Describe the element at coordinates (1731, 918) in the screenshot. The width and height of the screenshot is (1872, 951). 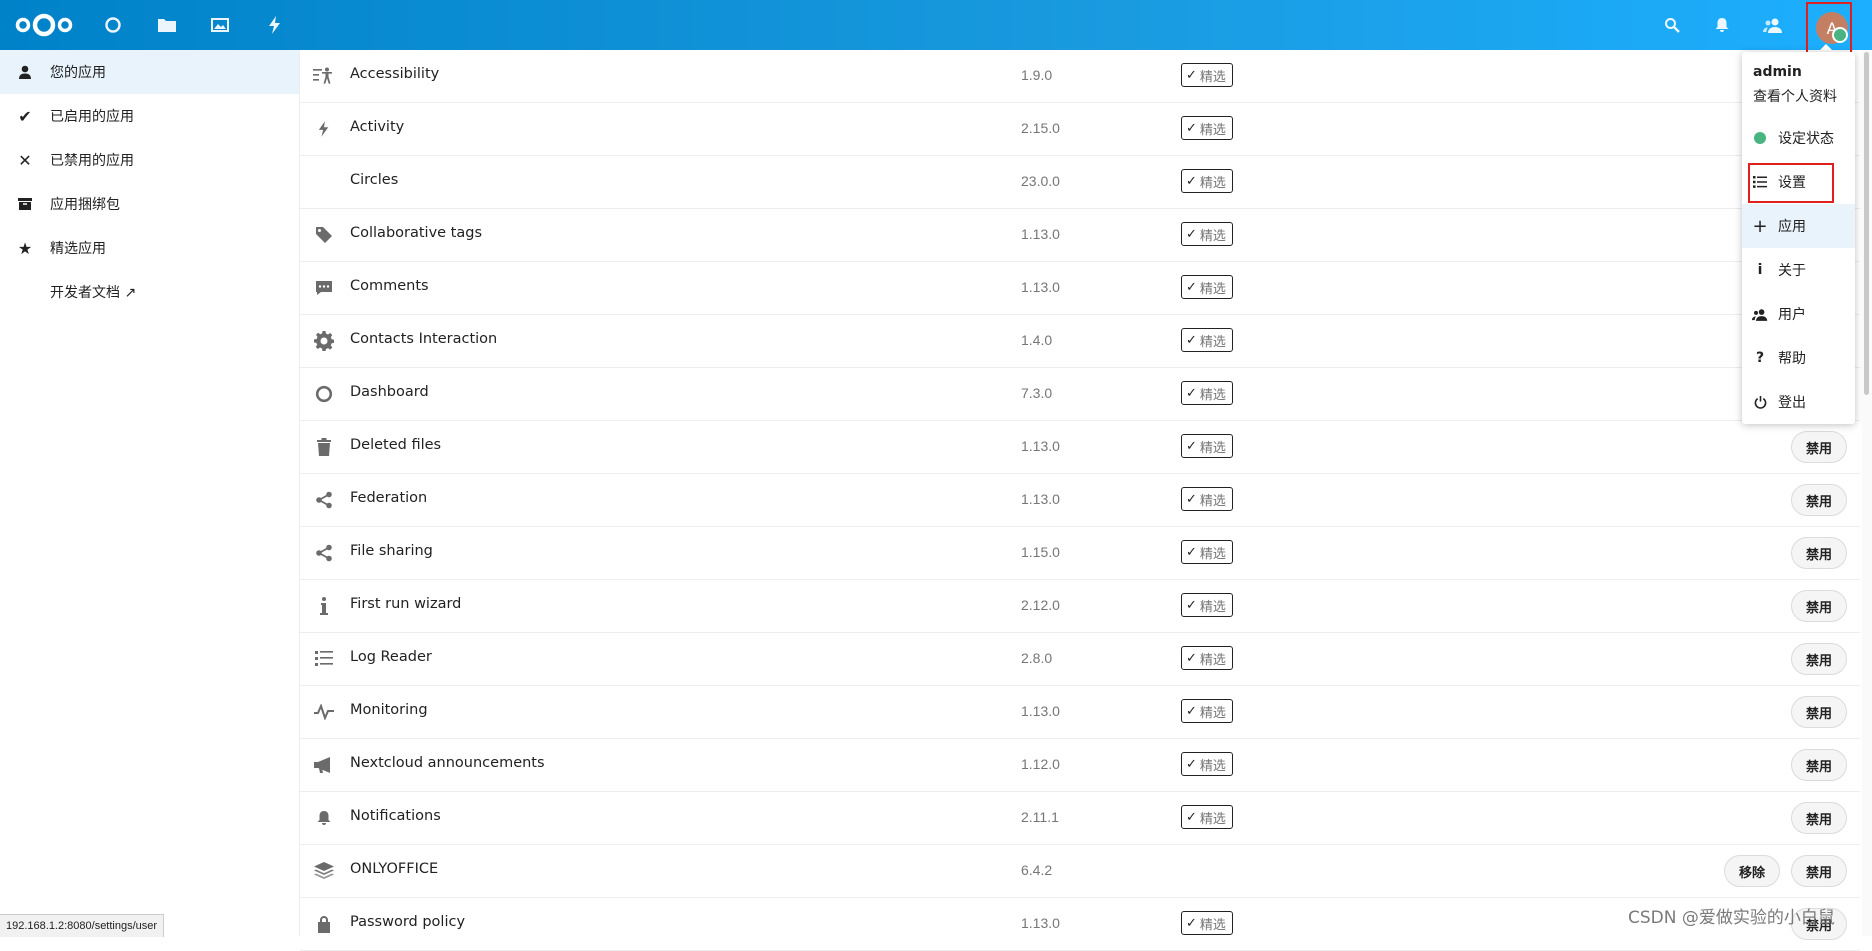
I see `watermark-text: CSDN @爱做实验的小白鼠` at that location.